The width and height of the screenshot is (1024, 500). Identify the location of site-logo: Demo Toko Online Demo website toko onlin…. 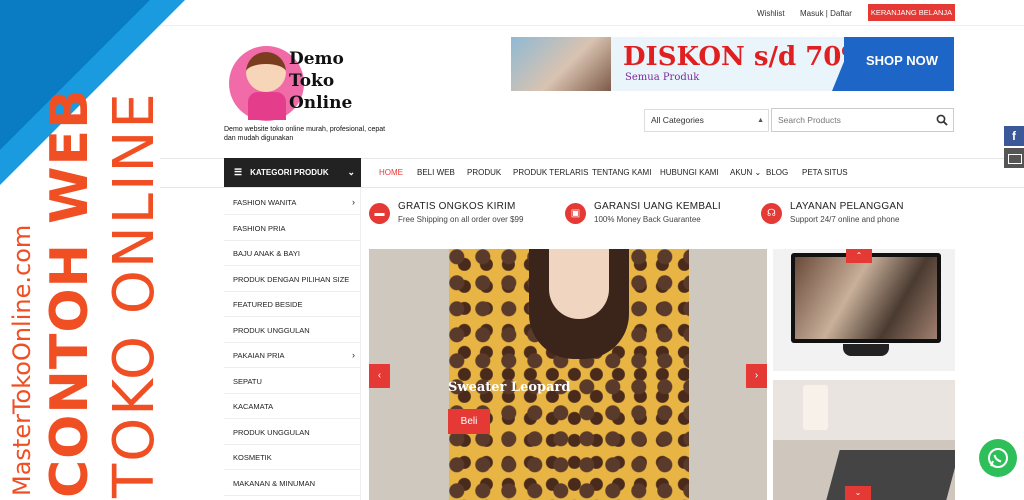
(309, 89).